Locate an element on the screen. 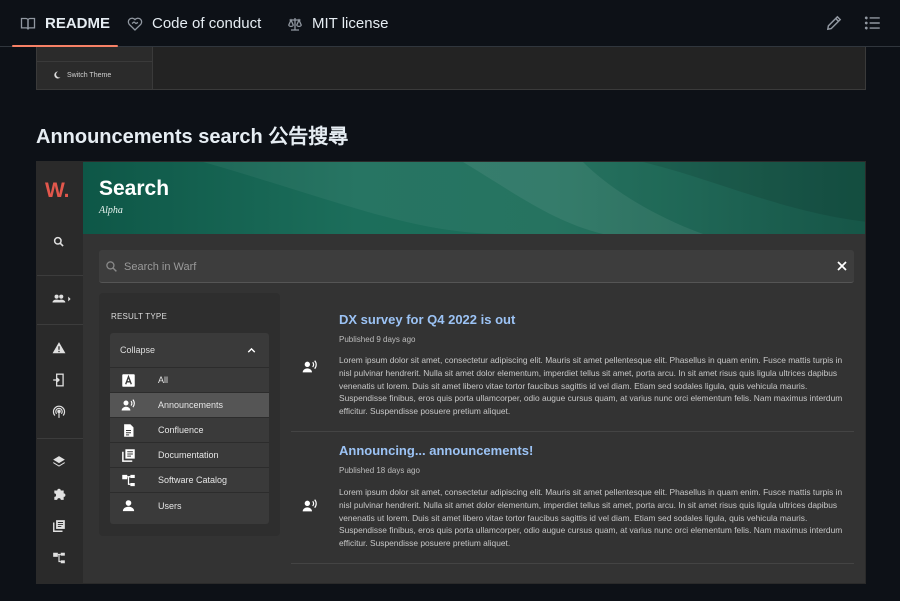  page-header-banner: Search Alpha is located at coordinates (474, 198).